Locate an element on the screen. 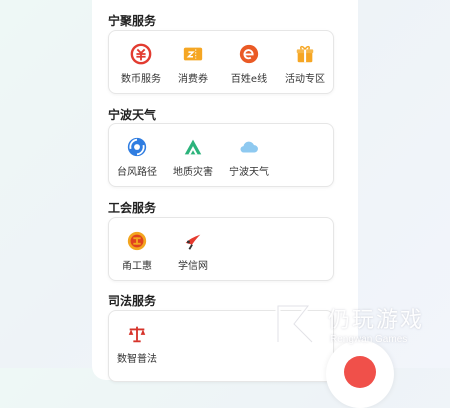  union-emblem-icon is located at coordinates (137, 241).